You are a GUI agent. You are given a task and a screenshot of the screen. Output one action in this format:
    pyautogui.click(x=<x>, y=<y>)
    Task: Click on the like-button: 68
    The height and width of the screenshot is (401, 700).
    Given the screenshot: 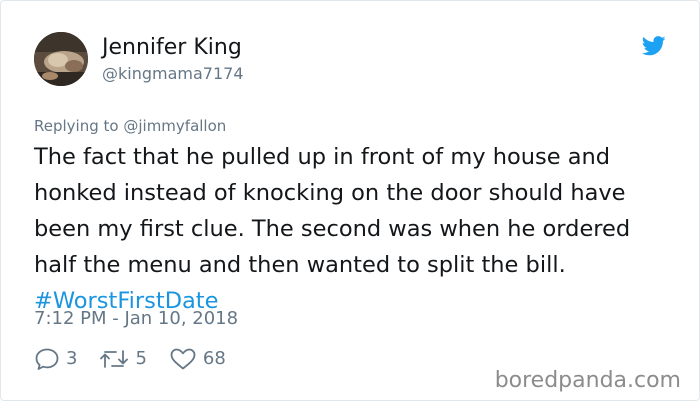 What is the action you would take?
    pyautogui.click(x=197, y=359)
    